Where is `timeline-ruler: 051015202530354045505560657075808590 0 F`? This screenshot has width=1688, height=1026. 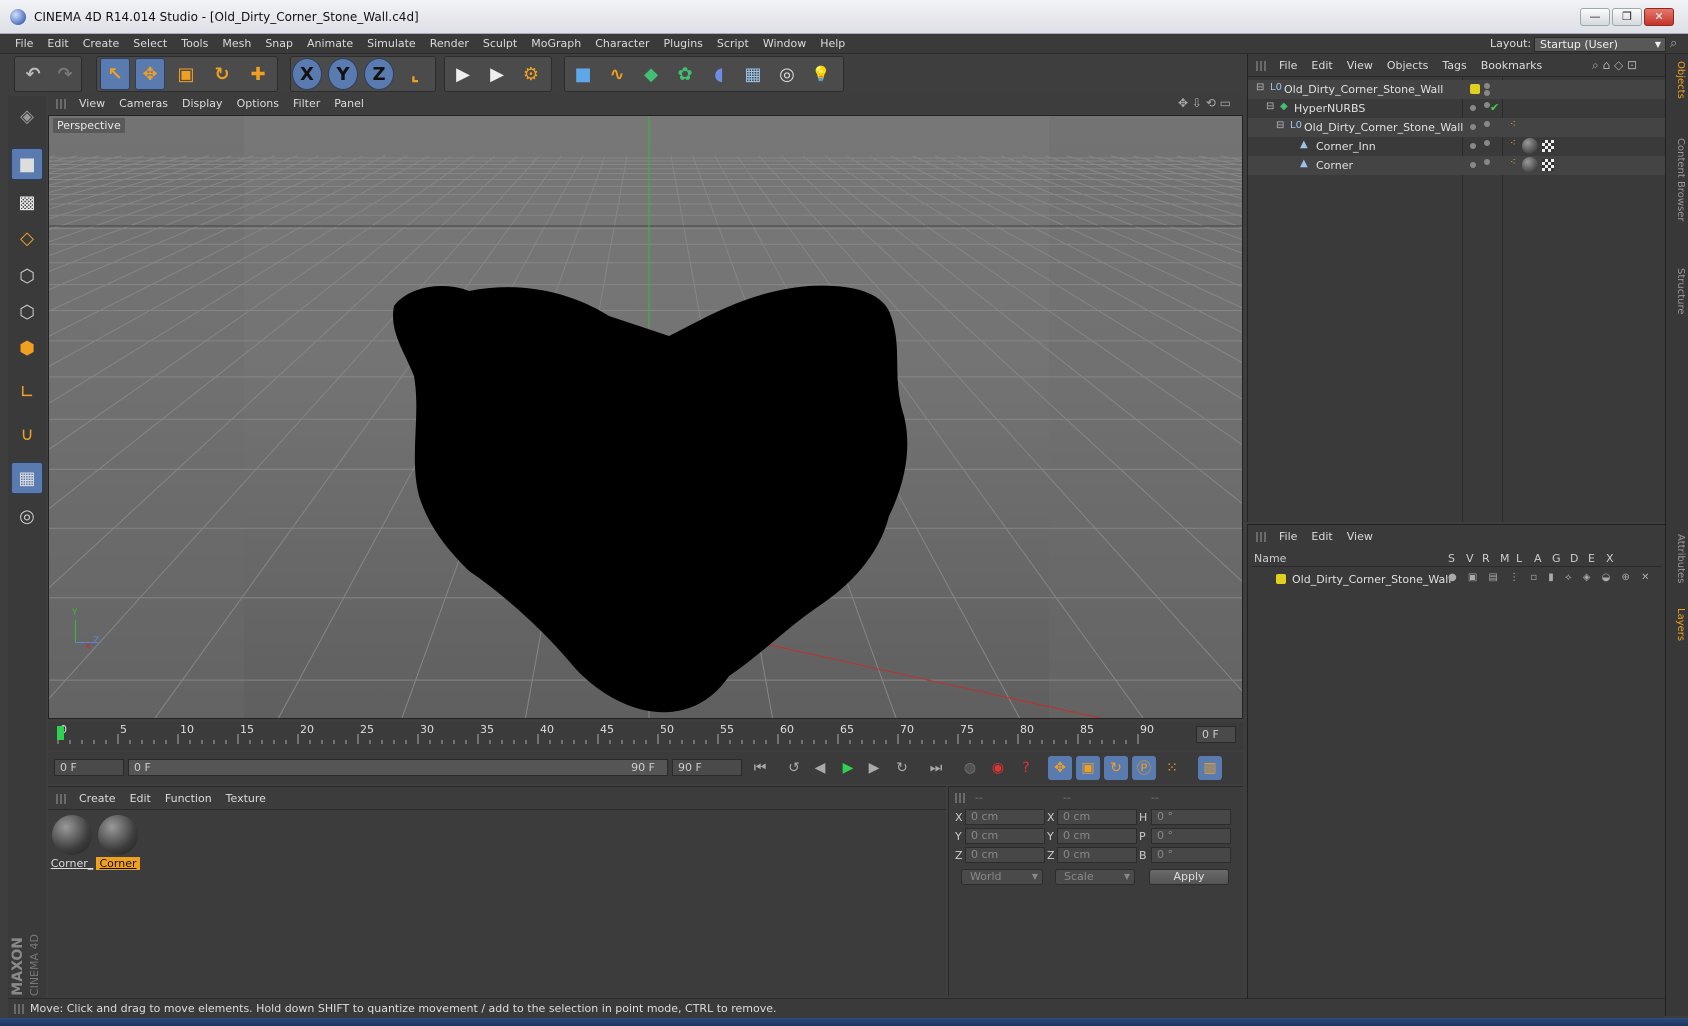 timeline-ruler: 051015202530354045505560657075808590 0 F is located at coordinates (645, 736).